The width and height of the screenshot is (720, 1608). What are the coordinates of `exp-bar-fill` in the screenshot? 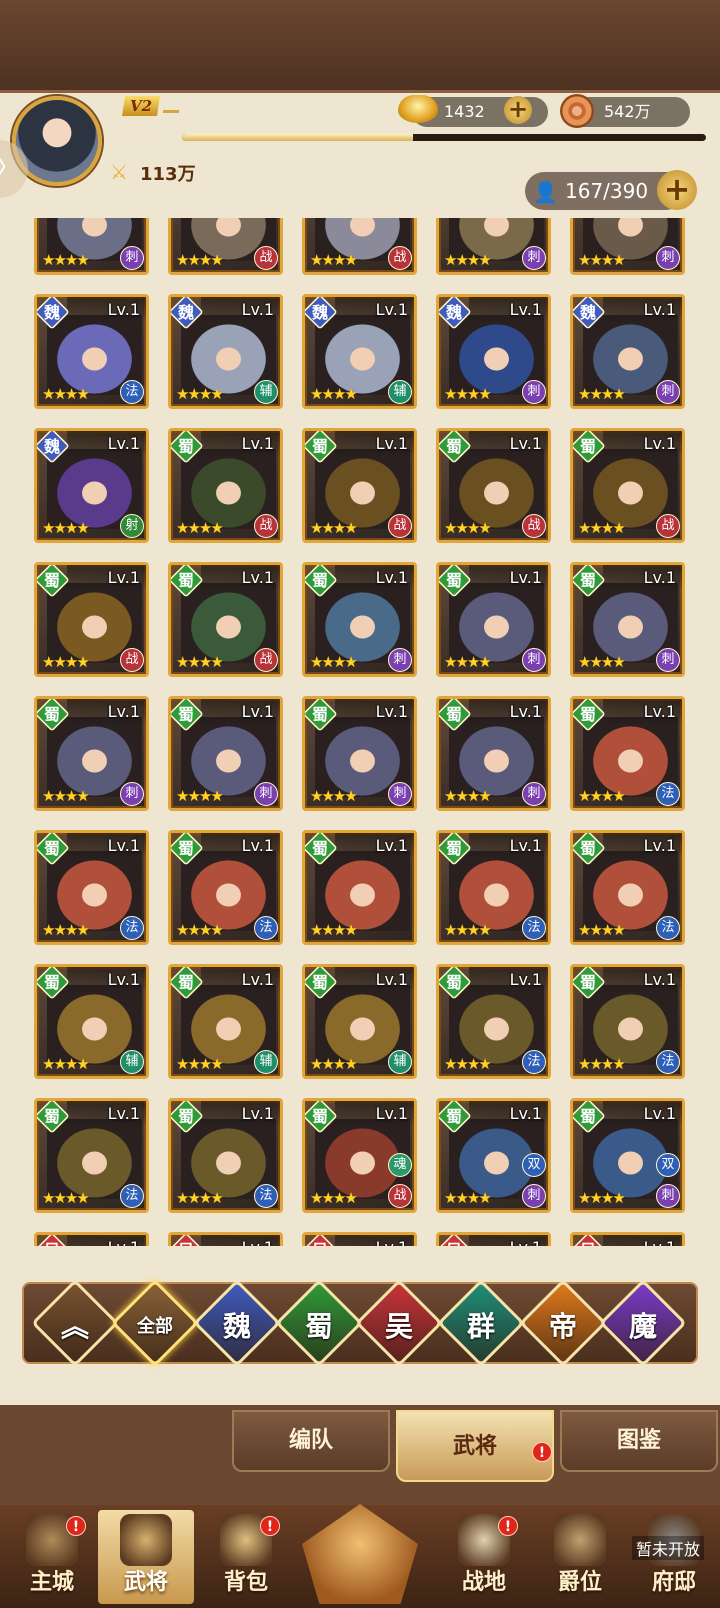 It's located at (297, 137).